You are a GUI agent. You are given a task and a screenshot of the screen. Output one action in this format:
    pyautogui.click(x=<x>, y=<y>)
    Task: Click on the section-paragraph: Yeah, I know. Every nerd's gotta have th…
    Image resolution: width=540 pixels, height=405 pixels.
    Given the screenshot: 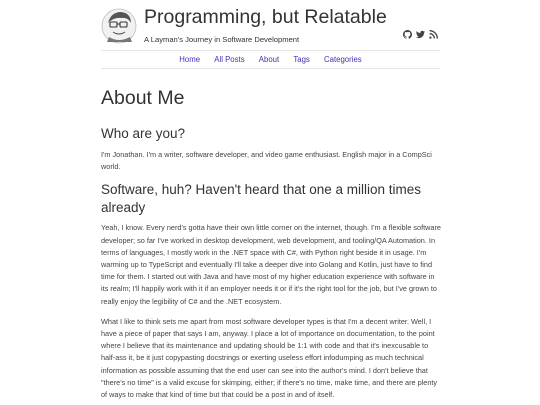 What is the action you would take?
    pyautogui.click(x=271, y=264)
    